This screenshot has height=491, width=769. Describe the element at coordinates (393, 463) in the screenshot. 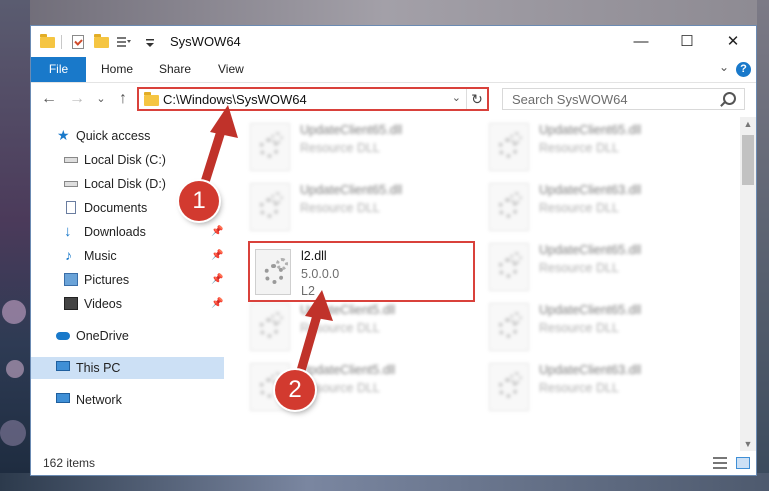

I see `status-bar: 162 items` at that location.